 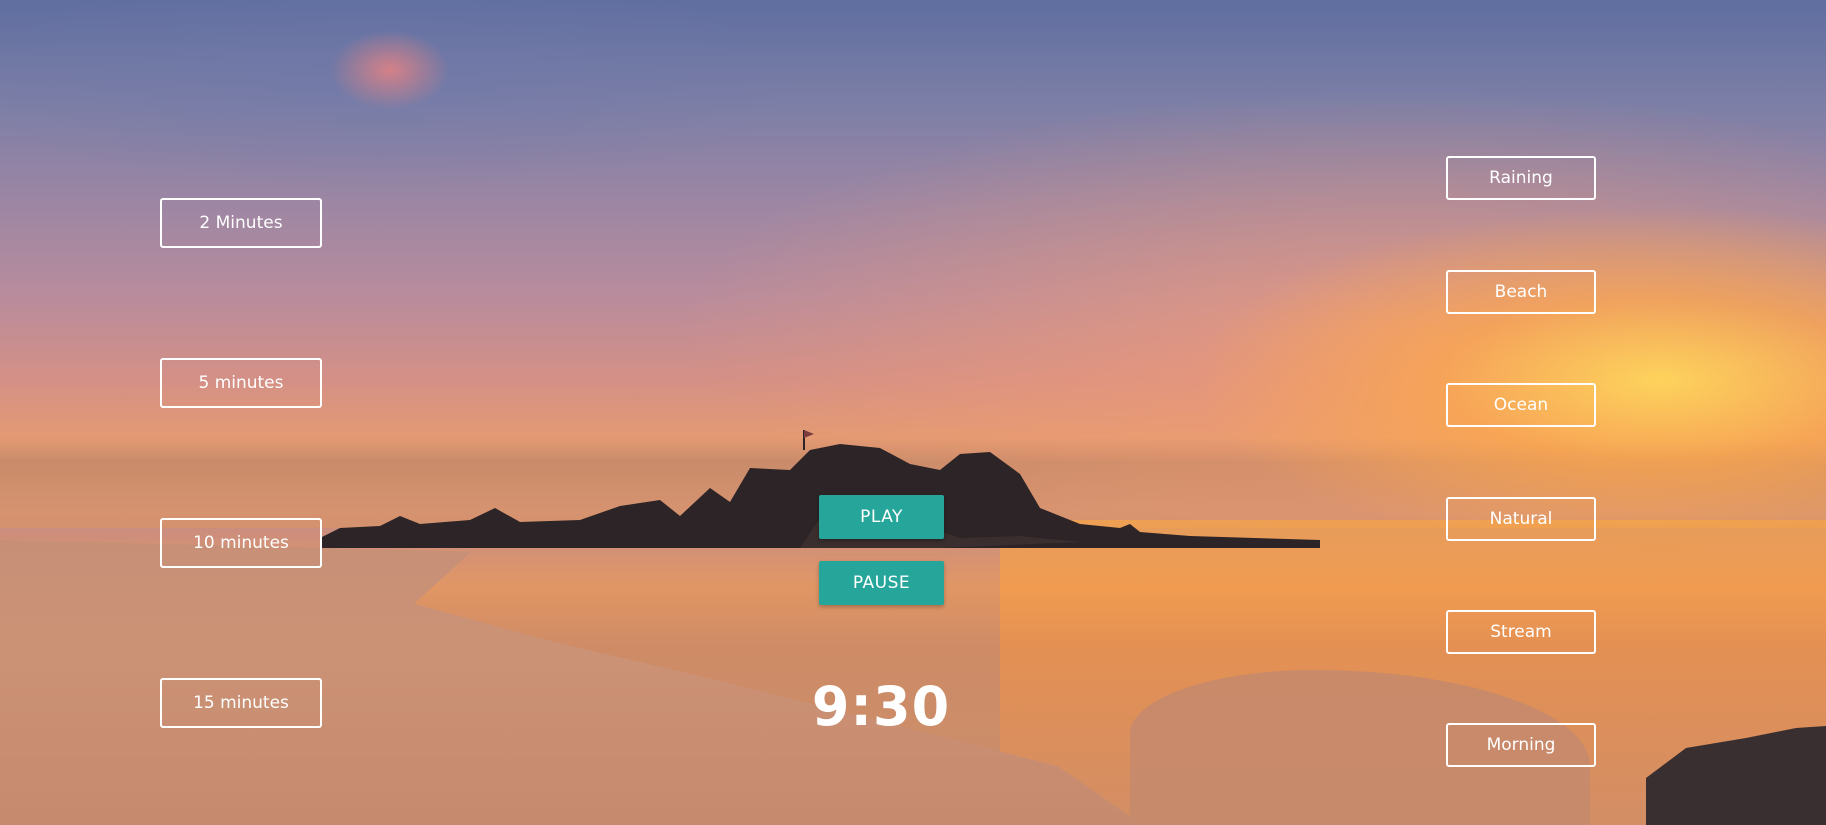 I want to click on sound-natural-button: Natural, so click(x=1521, y=519).